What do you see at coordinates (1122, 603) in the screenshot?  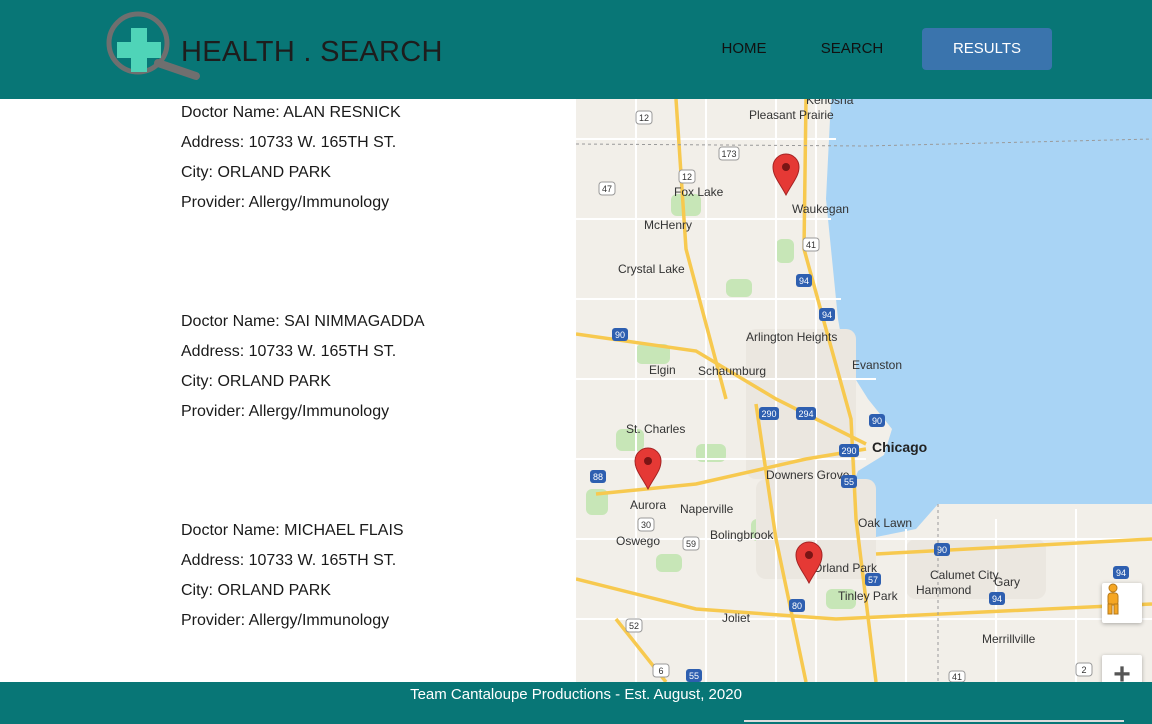 I see `street-view-pegman-icon` at bounding box center [1122, 603].